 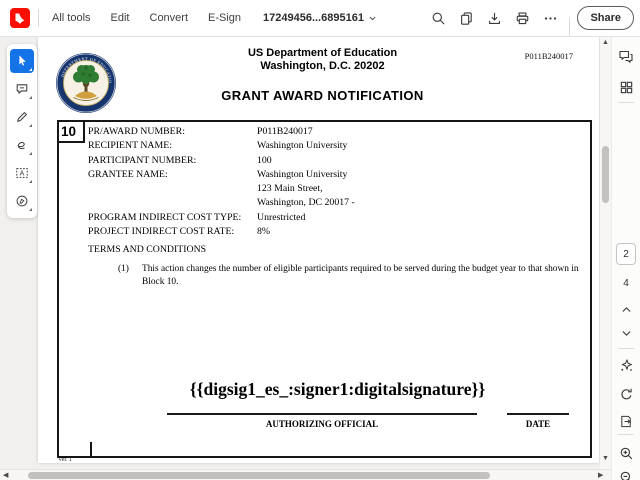 What do you see at coordinates (5, 475) in the screenshot?
I see `scroll-left-arrow-icon: ◀` at bounding box center [5, 475].